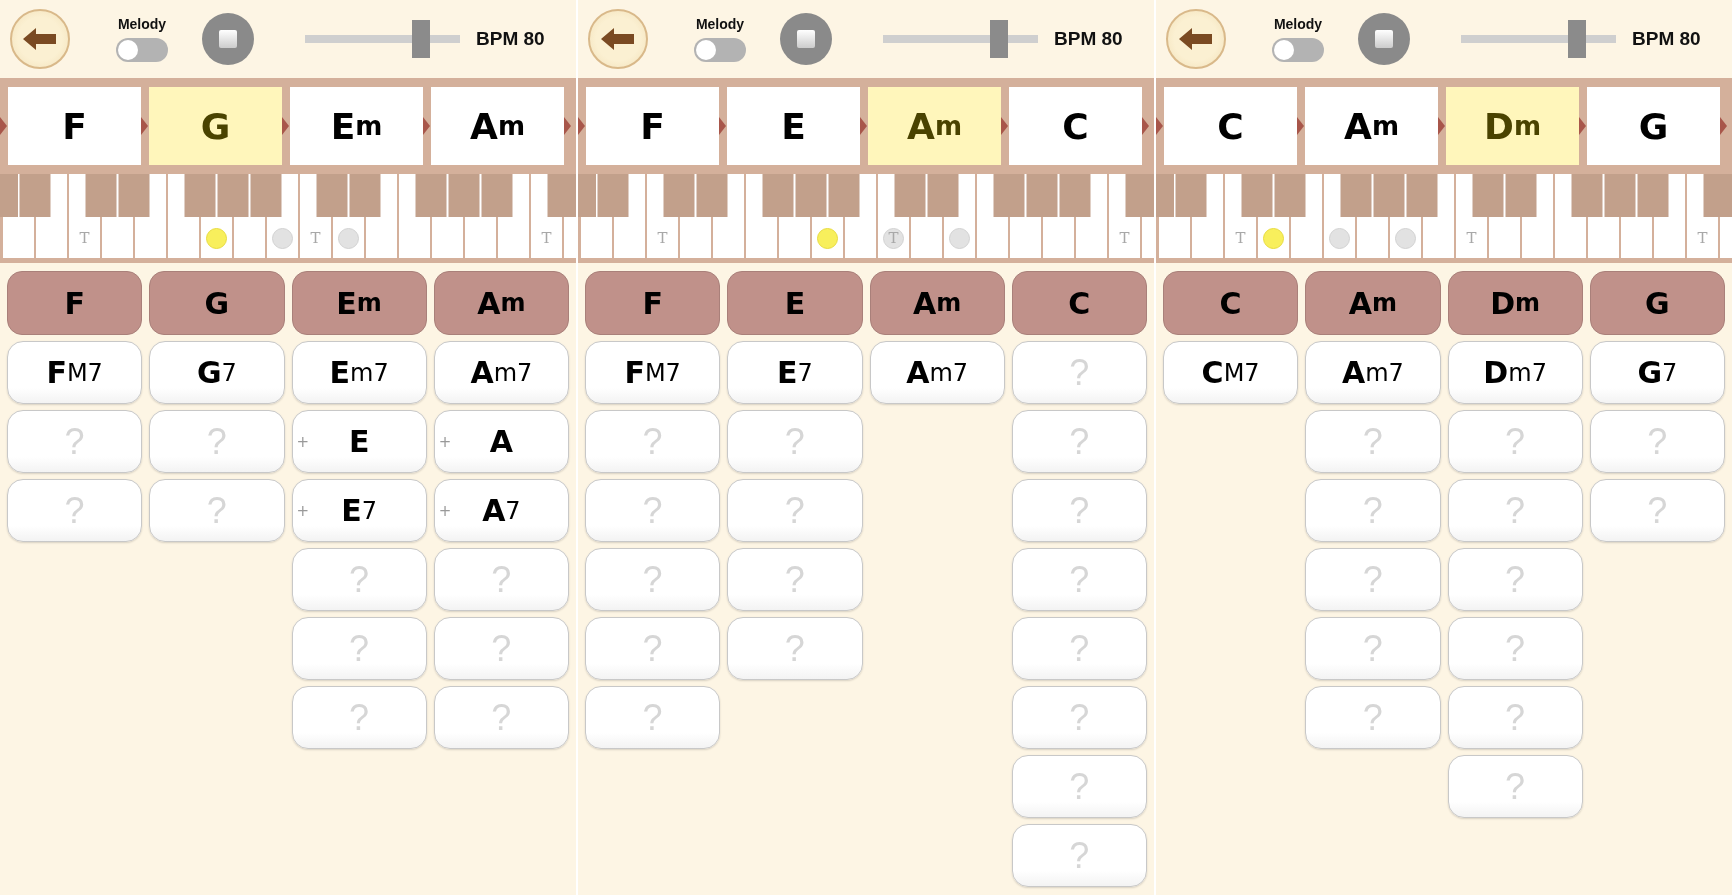 The height and width of the screenshot is (895, 1734). I want to click on progression-chord: Em, so click(356, 126).